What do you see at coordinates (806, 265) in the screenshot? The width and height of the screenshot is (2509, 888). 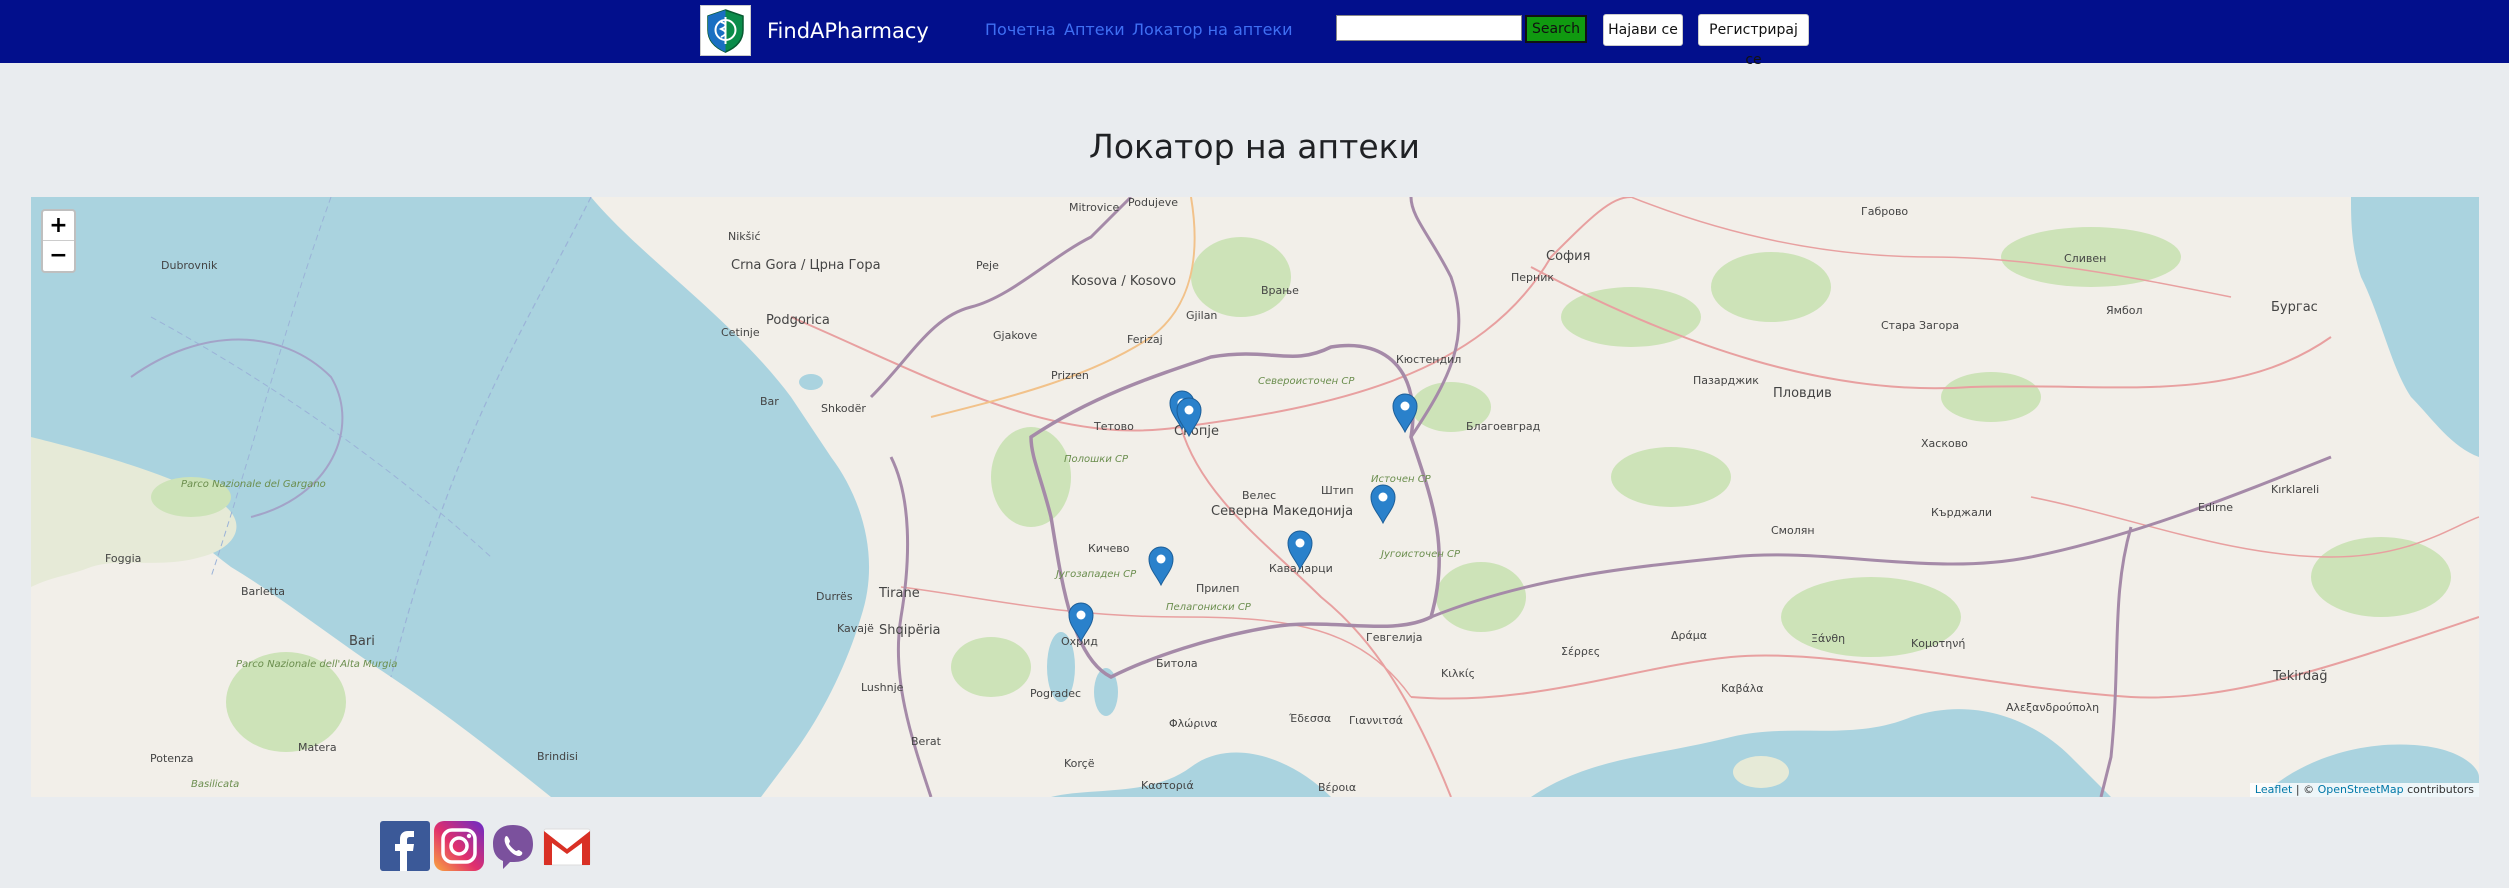 I see `label-crna-gora: Crna Gora / Црна Гора` at bounding box center [806, 265].